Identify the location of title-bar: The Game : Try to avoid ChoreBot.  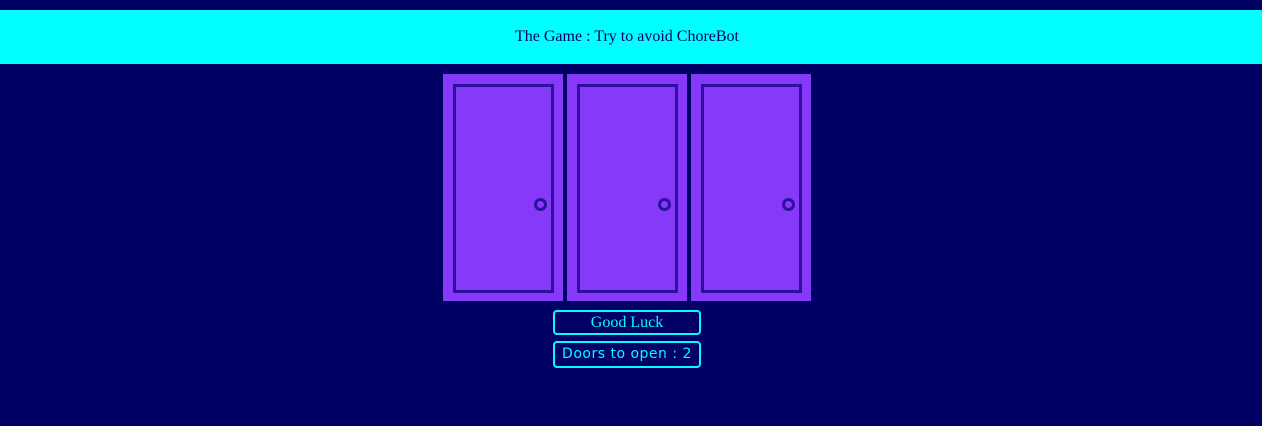
(631, 37).